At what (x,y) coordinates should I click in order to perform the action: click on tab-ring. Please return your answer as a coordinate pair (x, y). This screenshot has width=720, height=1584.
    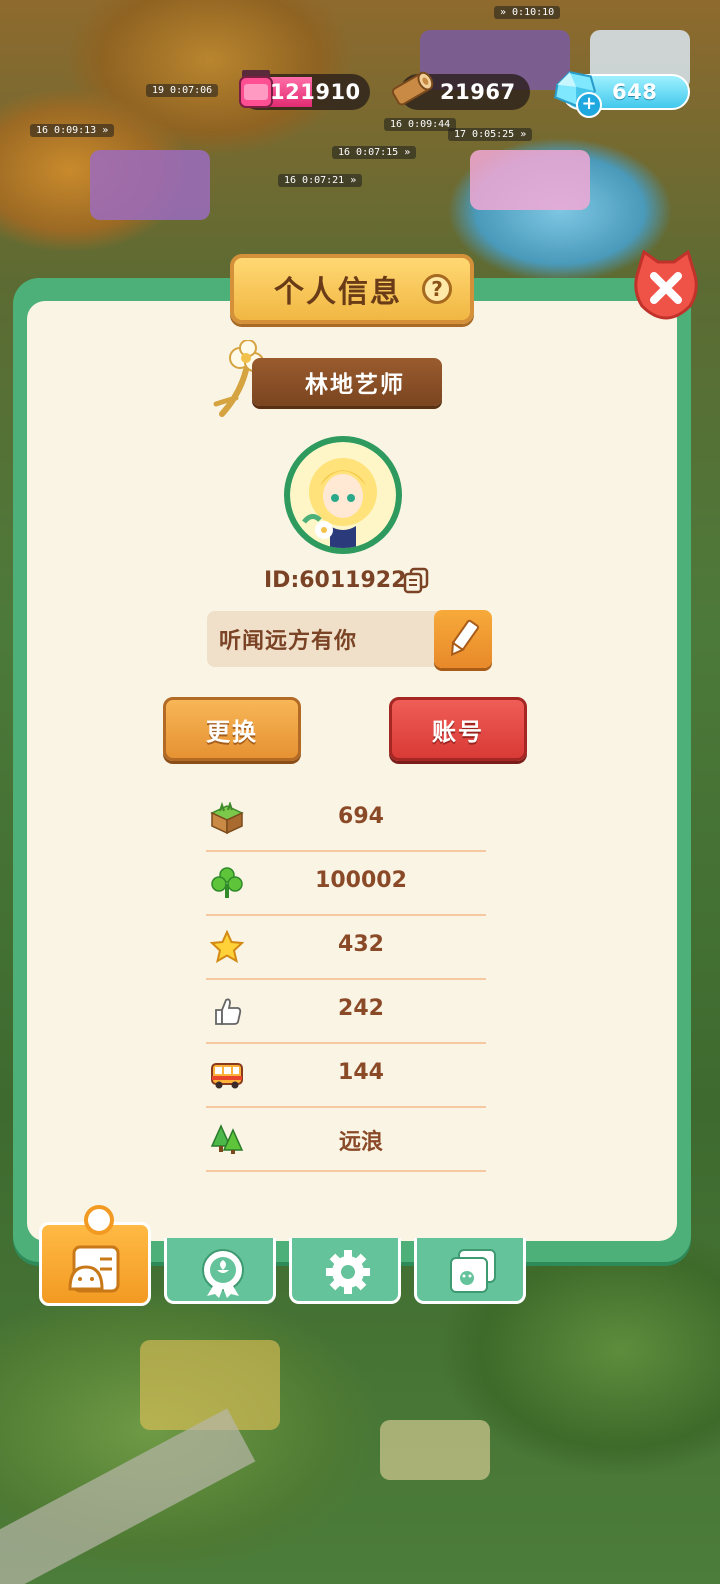
    Looking at the image, I should click on (99, 1220).